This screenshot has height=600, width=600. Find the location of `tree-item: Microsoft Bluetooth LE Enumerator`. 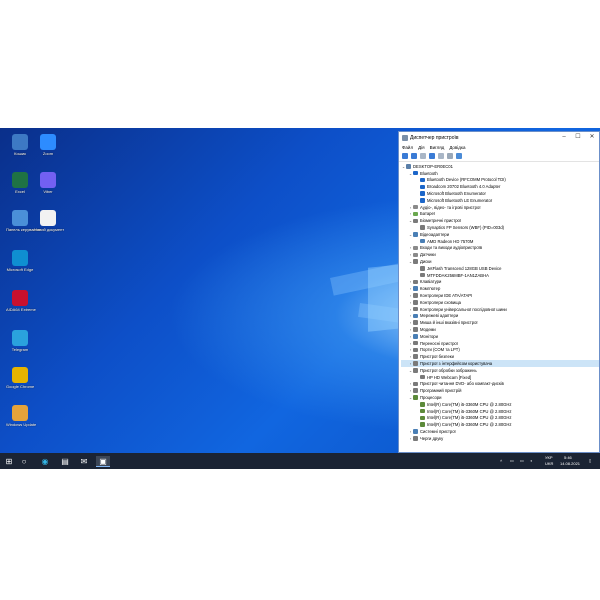

tree-item: Microsoft Bluetooth LE Enumerator is located at coordinates (500, 200).